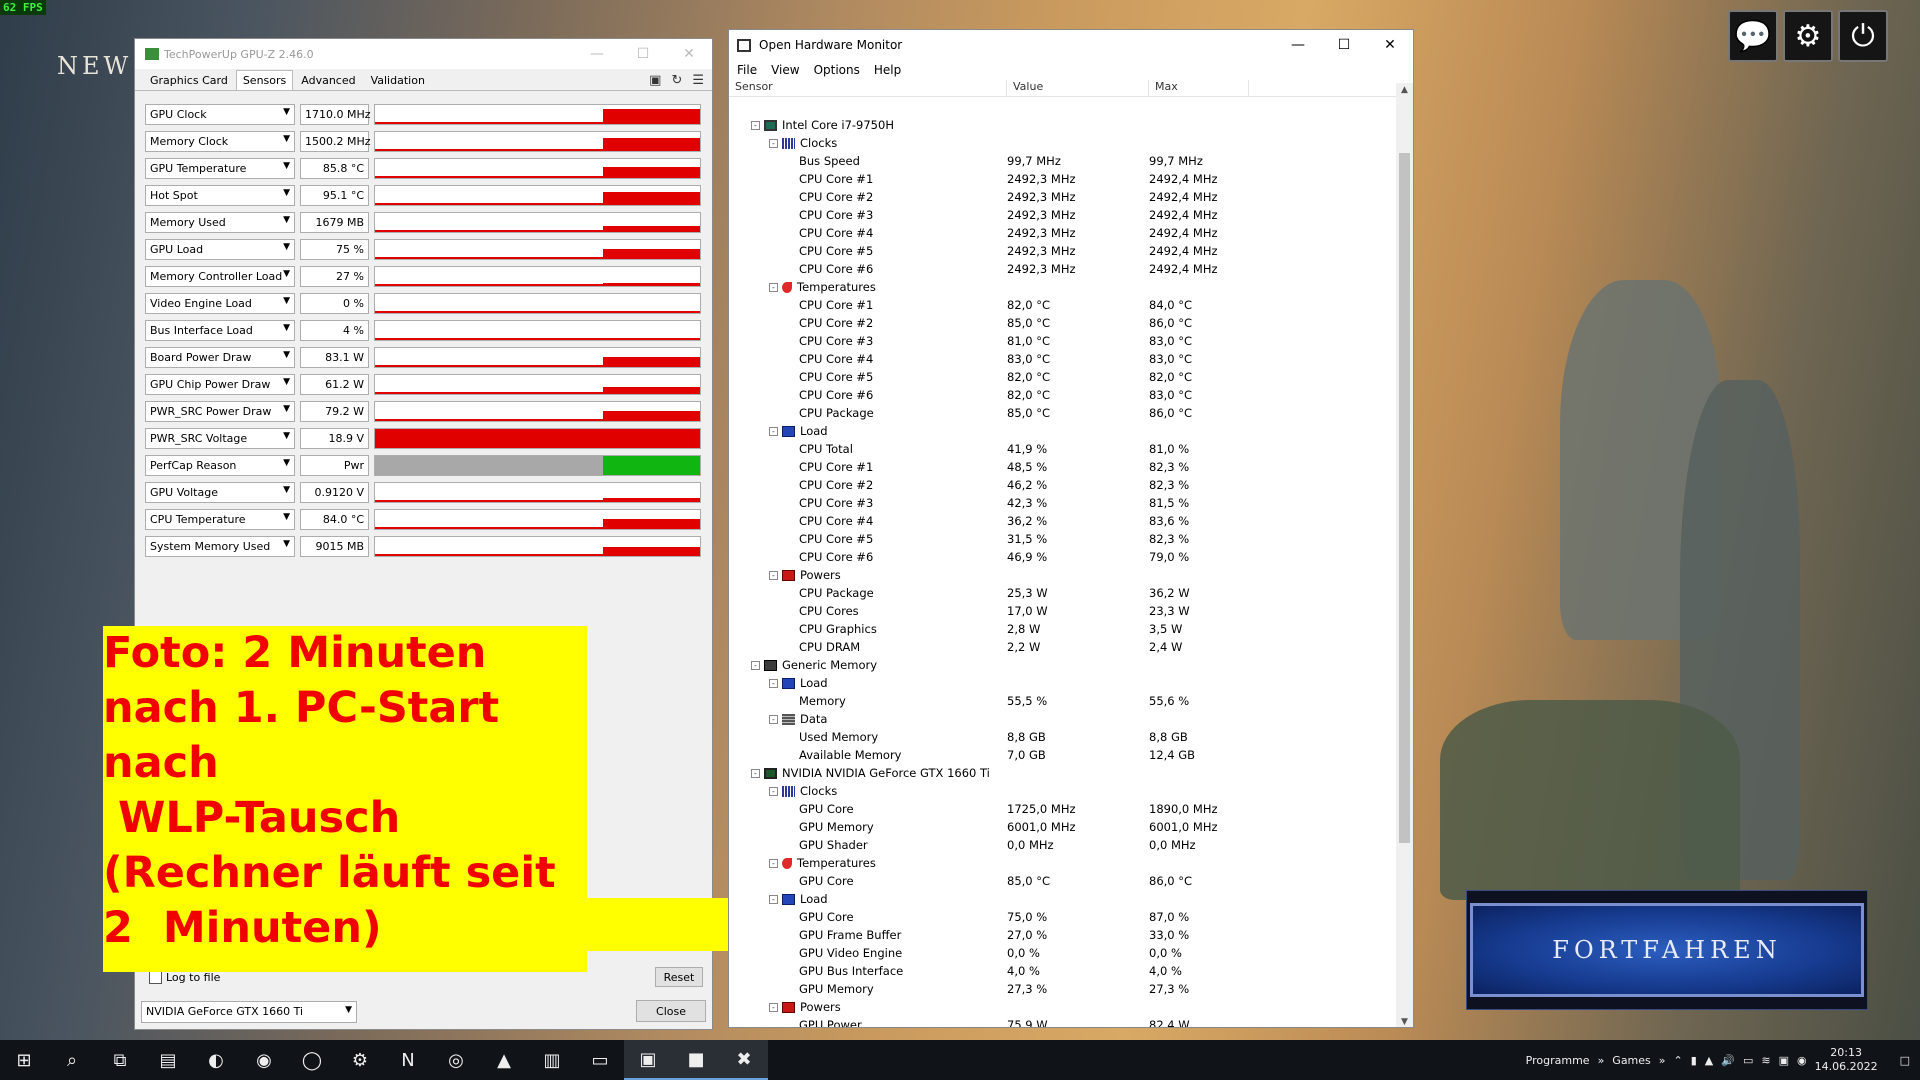 This screenshot has width=1920, height=1080. I want to click on reset-button: Reset, so click(679, 977).